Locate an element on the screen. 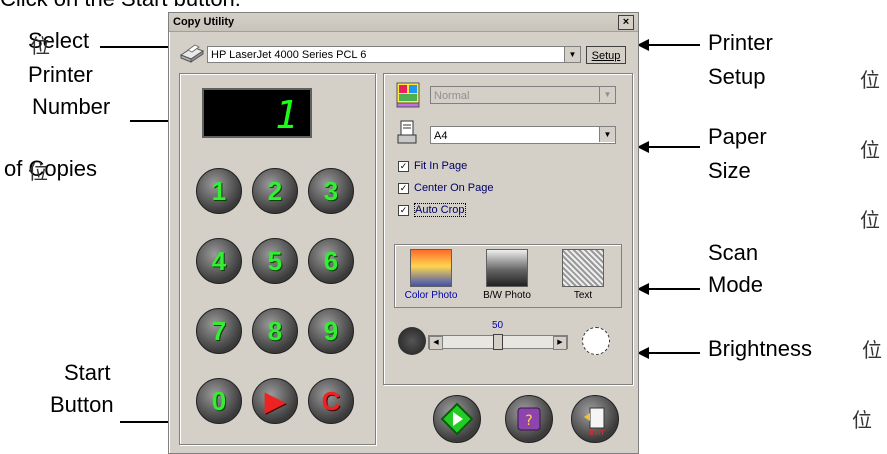 The height and width of the screenshot is (454, 887). bw-photo-icon is located at coordinates (507, 268).